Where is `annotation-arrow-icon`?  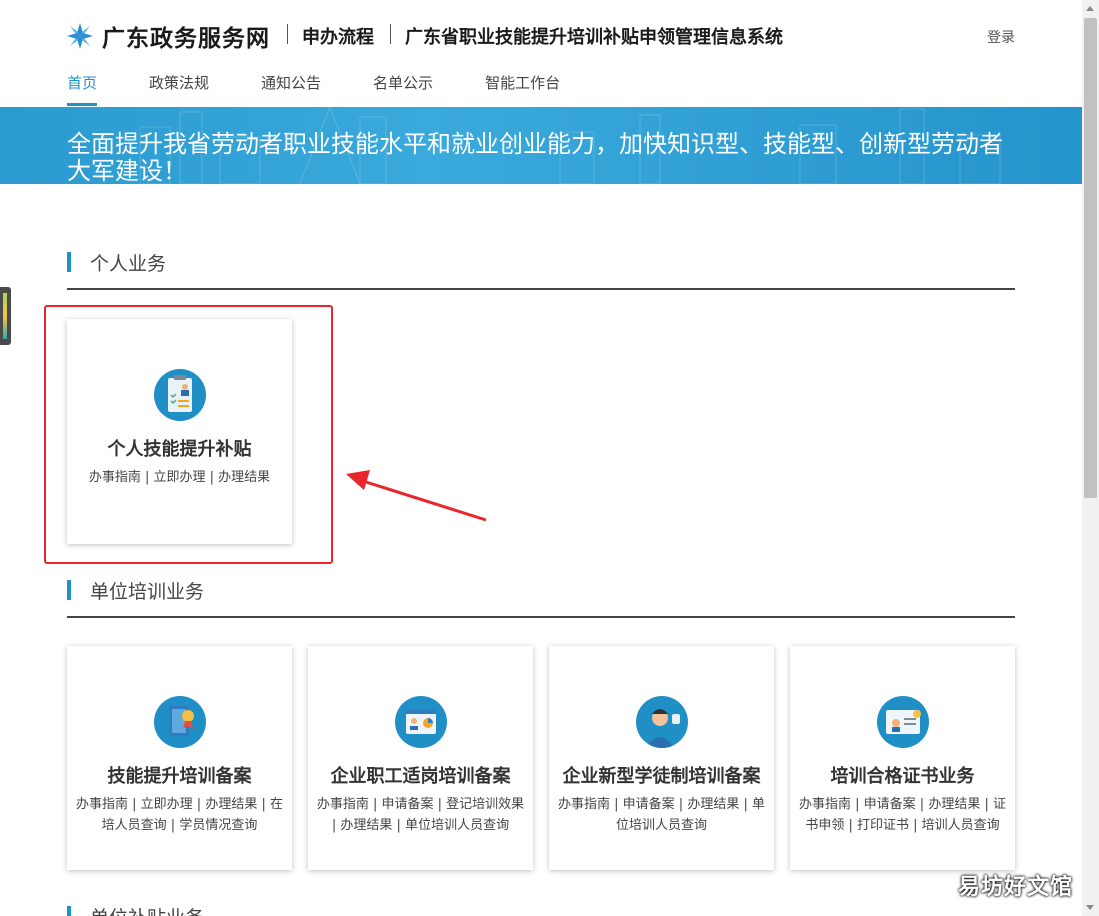 annotation-arrow-icon is located at coordinates (416, 496).